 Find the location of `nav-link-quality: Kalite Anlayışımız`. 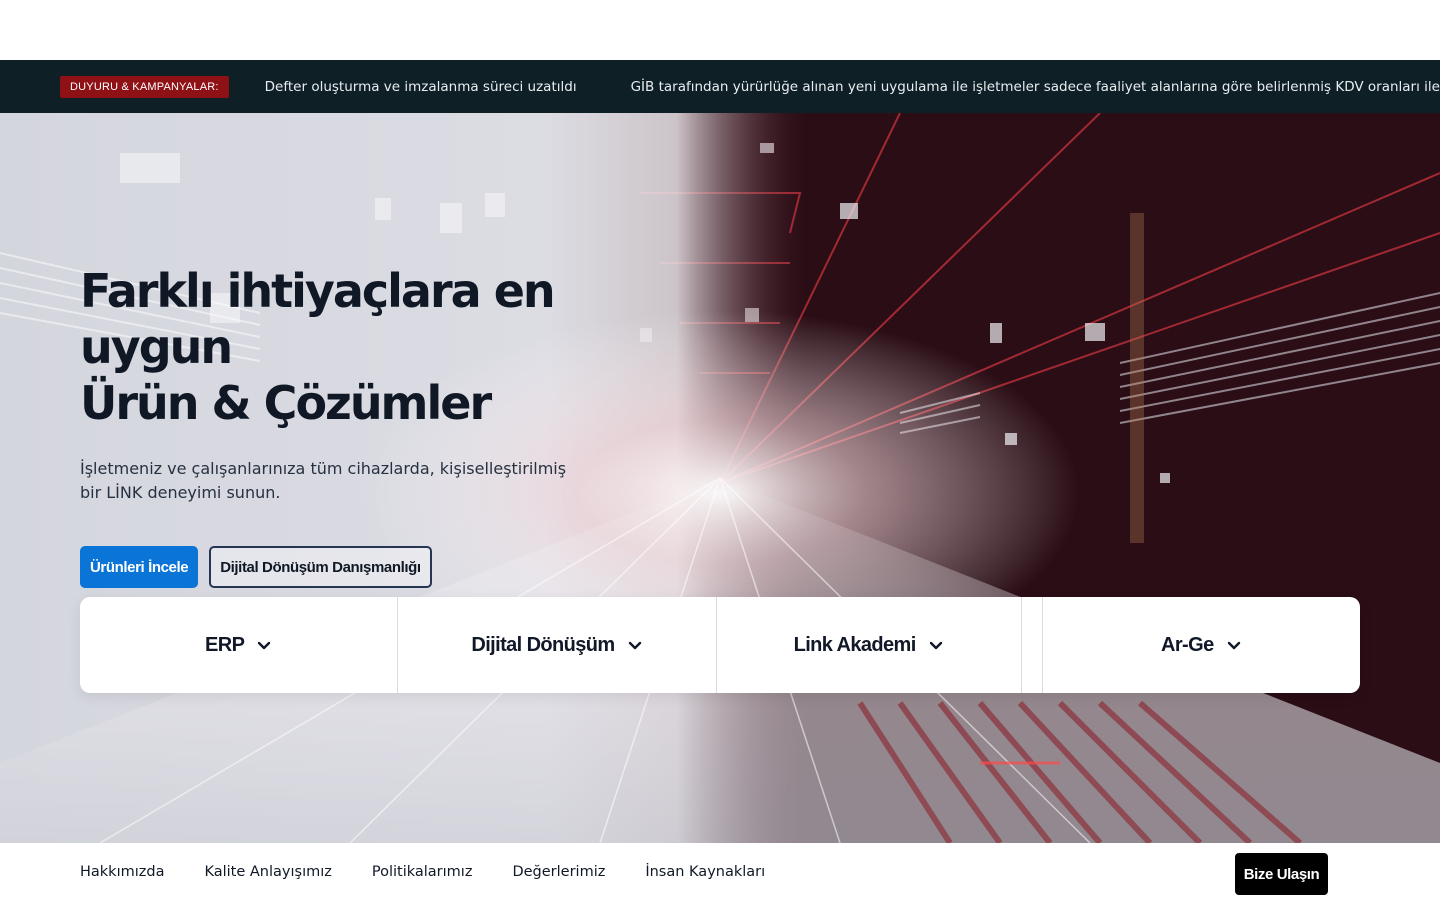

nav-link-quality: Kalite Anlayışımız is located at coordinates (267, 872).